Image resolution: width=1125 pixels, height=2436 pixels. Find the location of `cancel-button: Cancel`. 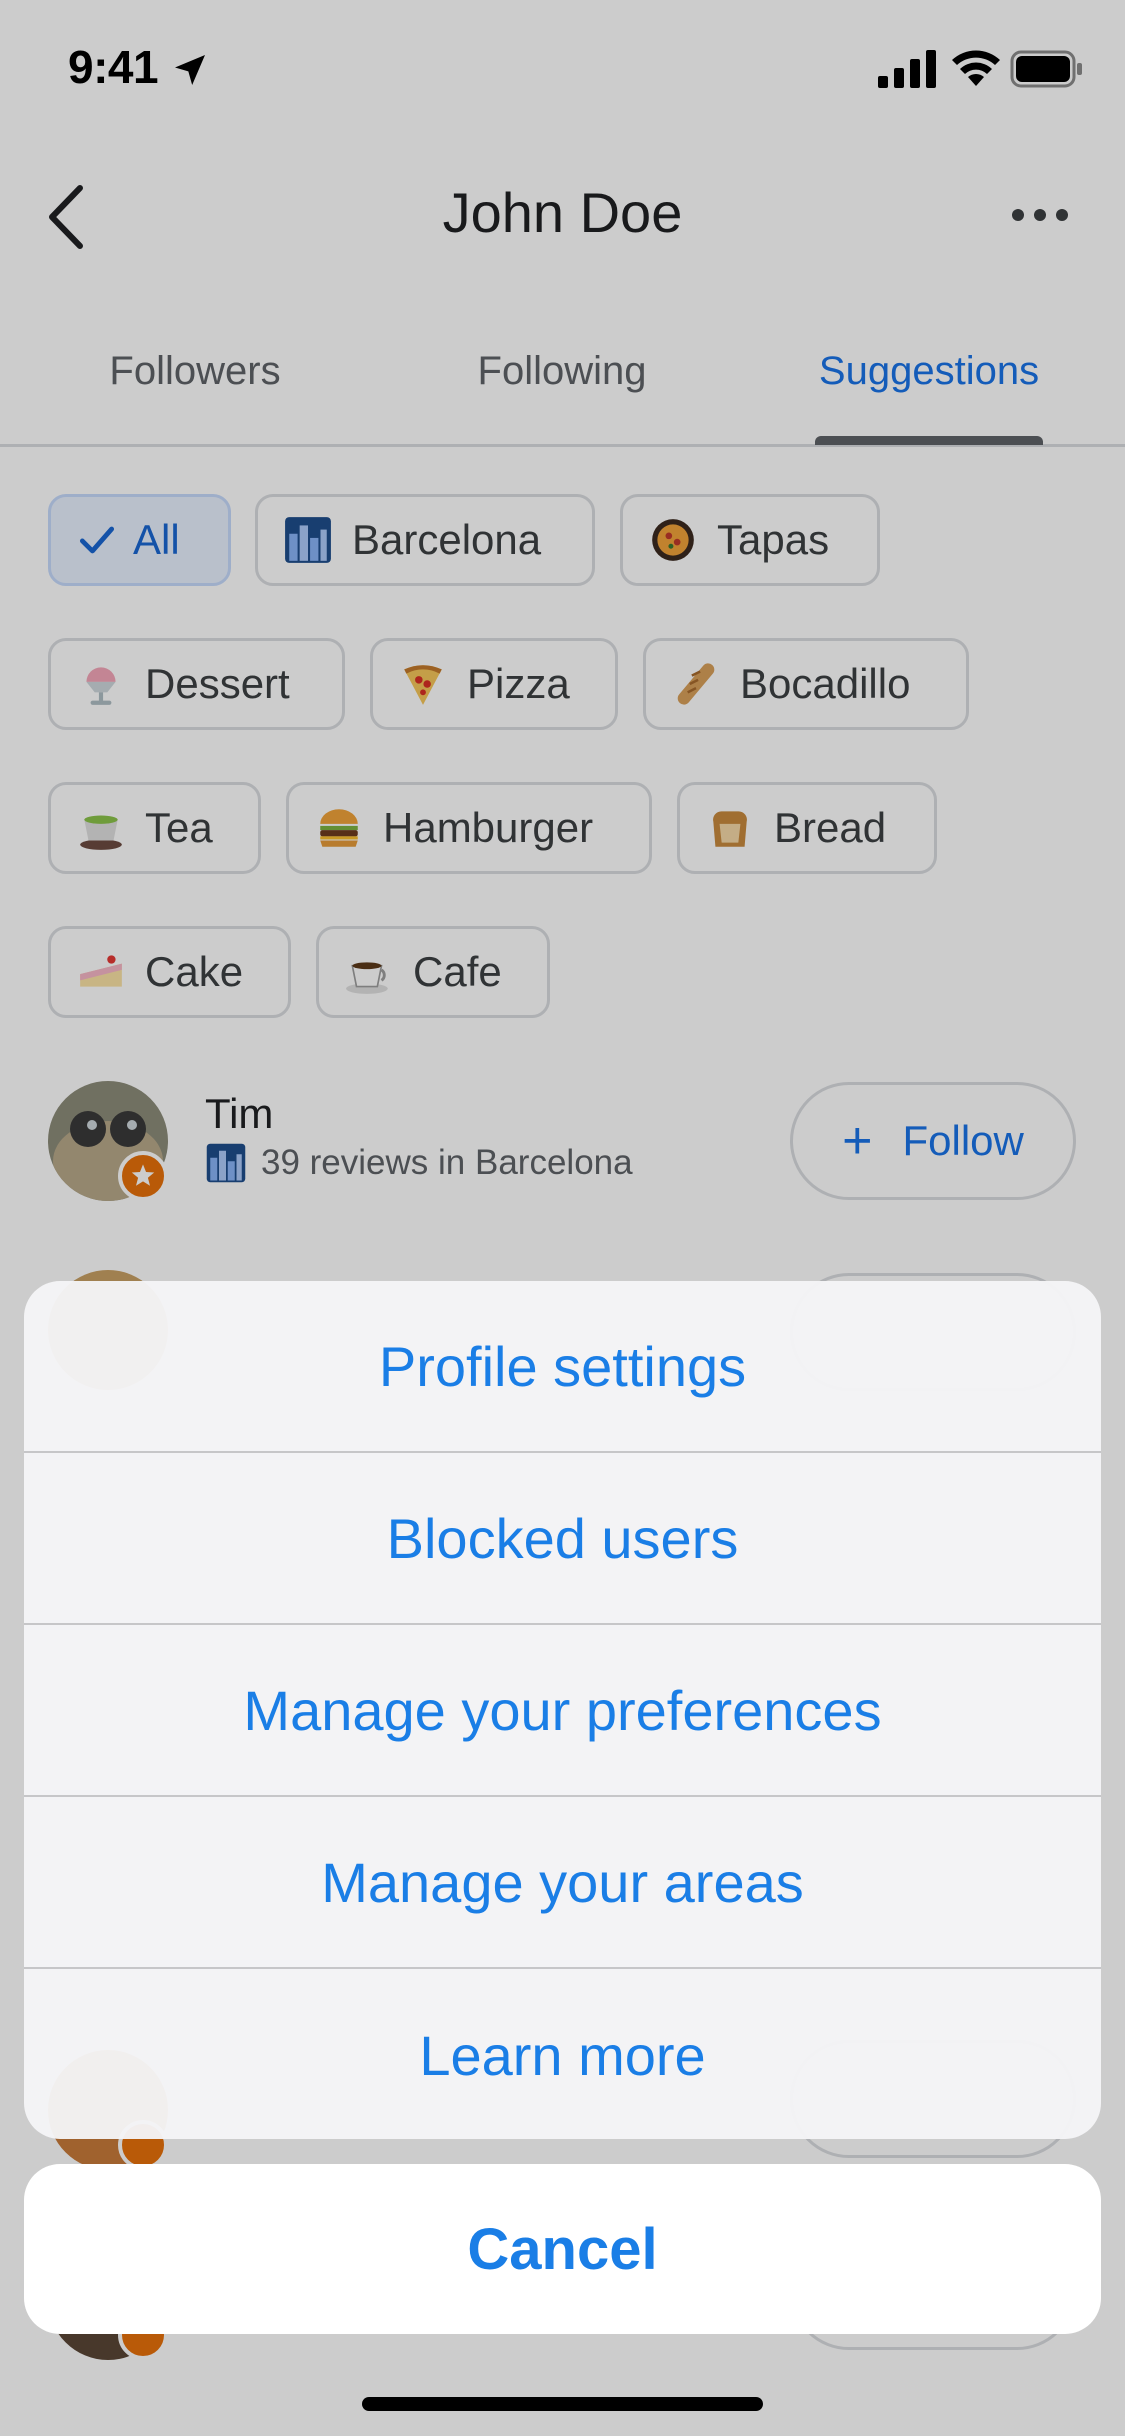

cancel-button: Cancel is located at coordinates (562, 2249).